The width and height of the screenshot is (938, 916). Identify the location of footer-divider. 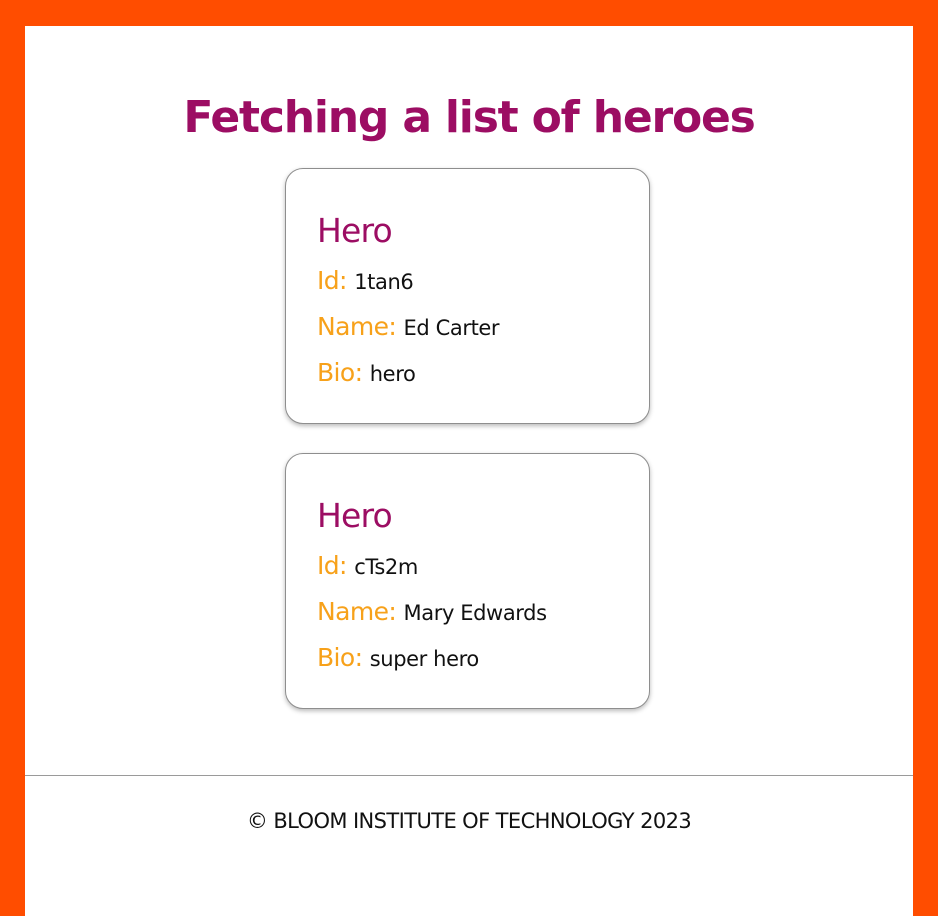
(469, 775).